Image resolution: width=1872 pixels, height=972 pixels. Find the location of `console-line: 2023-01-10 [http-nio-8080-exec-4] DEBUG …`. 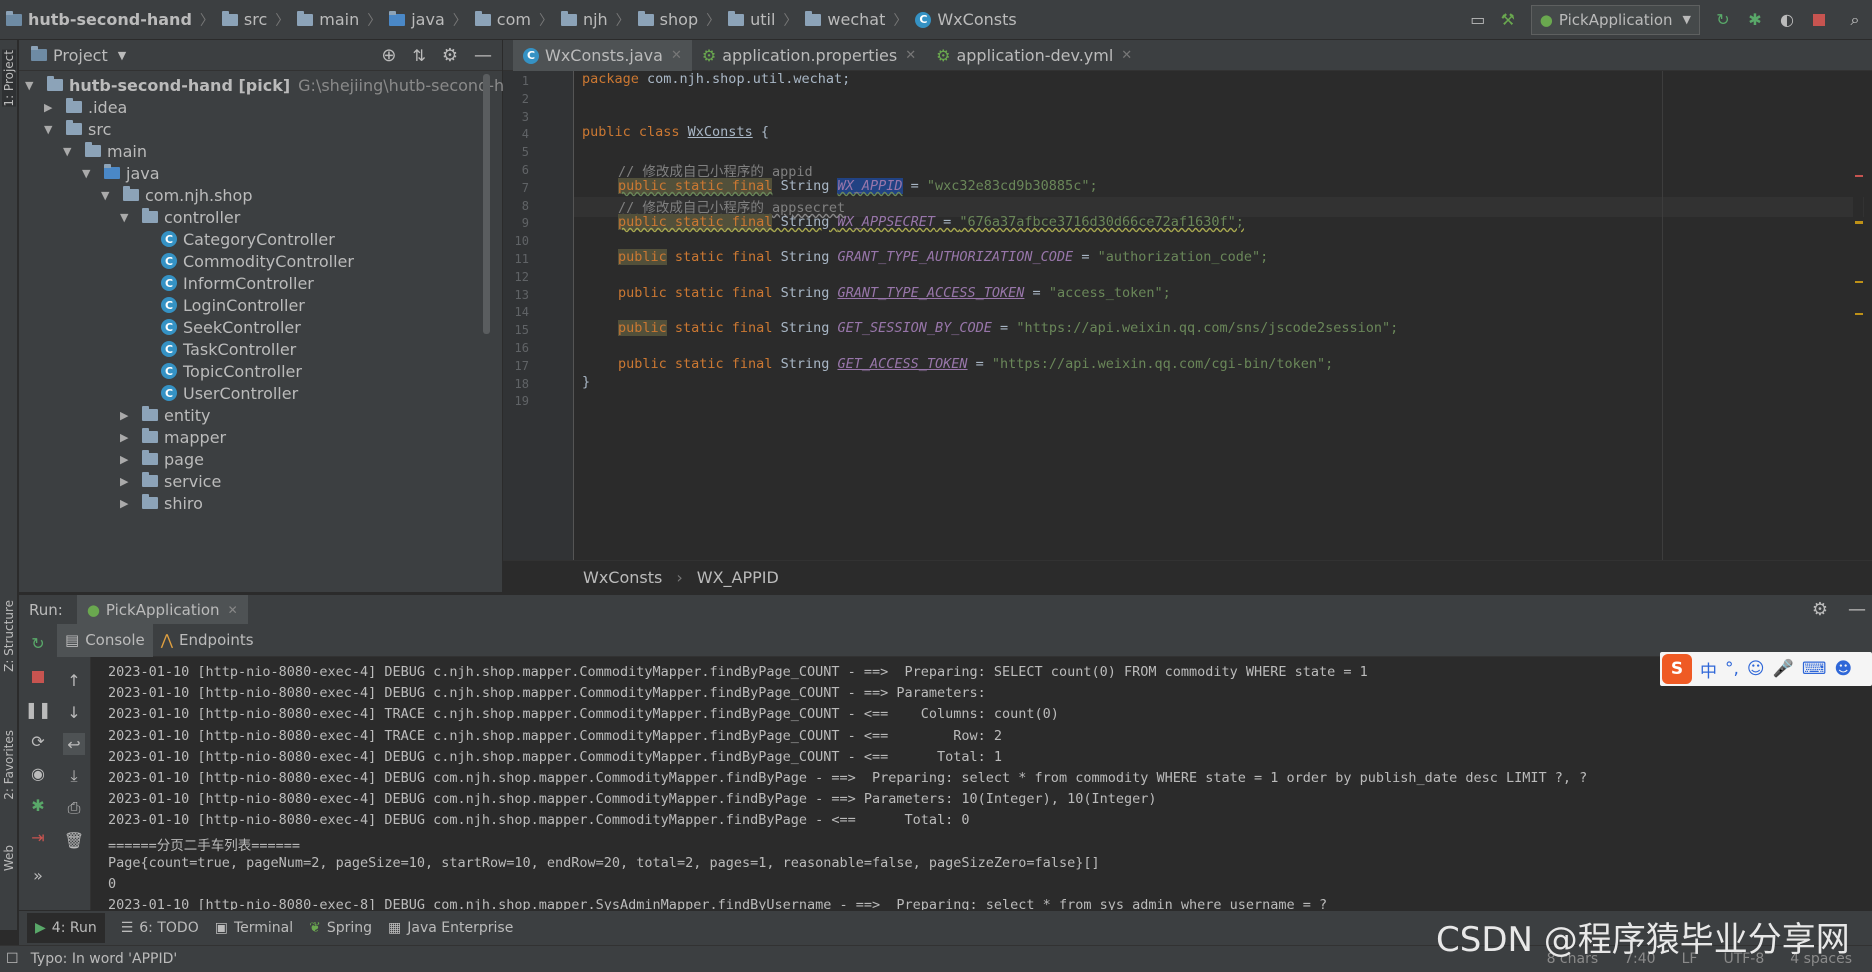

console-line: 2023-01-10 [http-nio-8080-exec-4] DEBUG … is located at coordinates (555, 756).